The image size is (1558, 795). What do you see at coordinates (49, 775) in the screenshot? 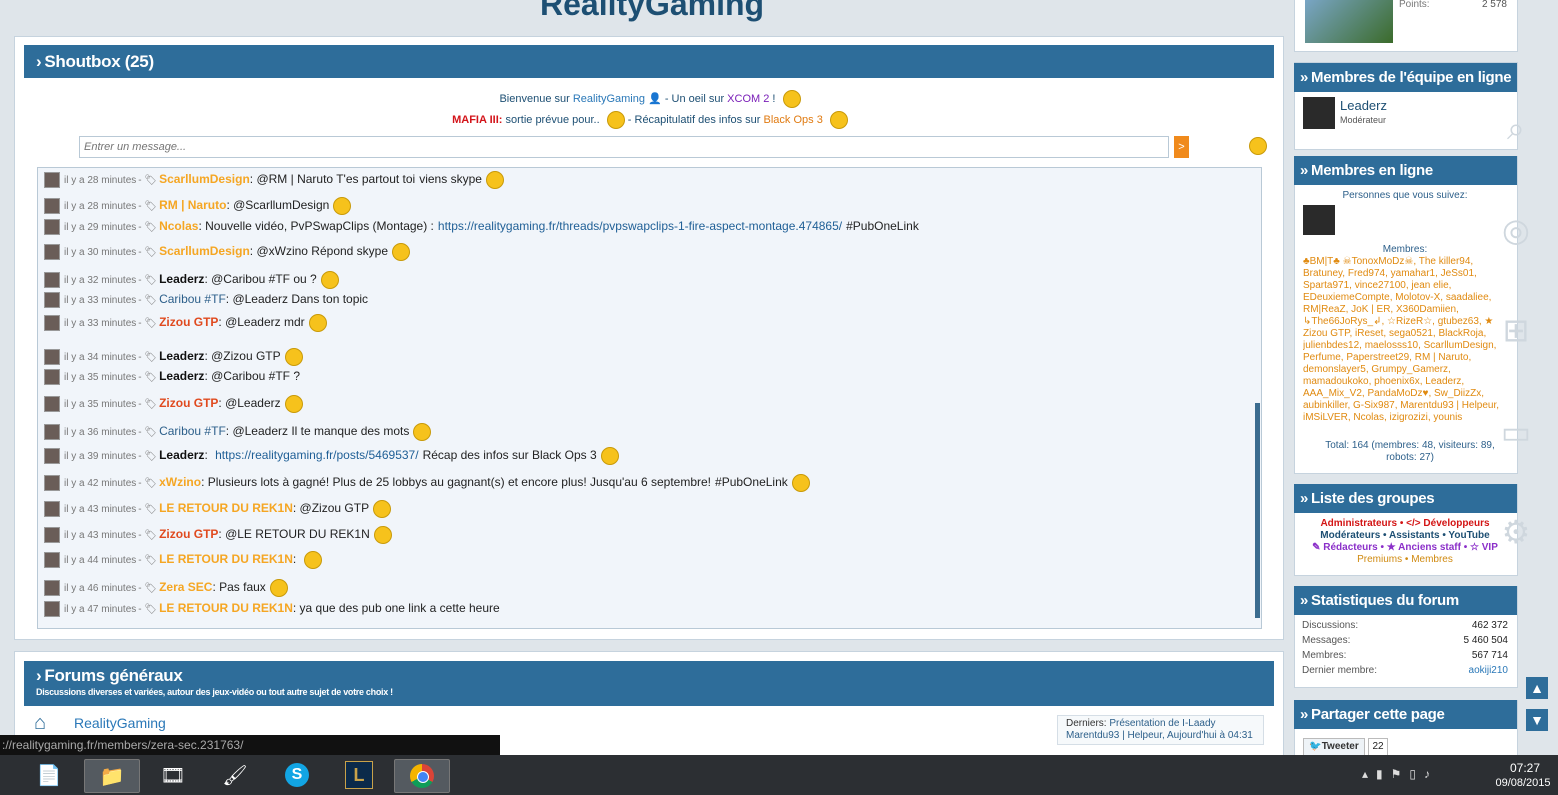
I see `file-icon: 📄` at bounding box center [49, 775].